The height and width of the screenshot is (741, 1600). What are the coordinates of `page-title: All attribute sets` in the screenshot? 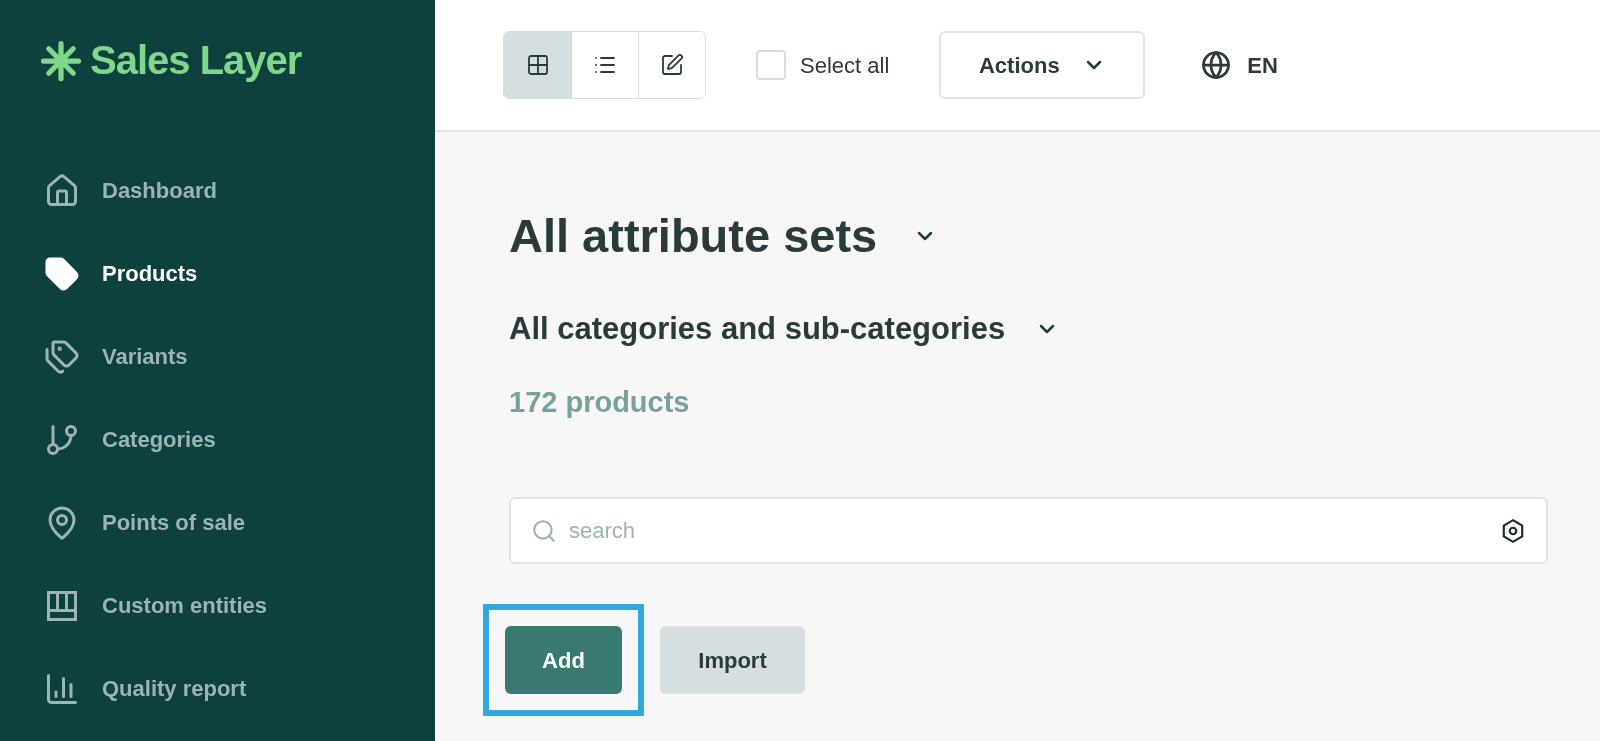 It's located at (693, 235).